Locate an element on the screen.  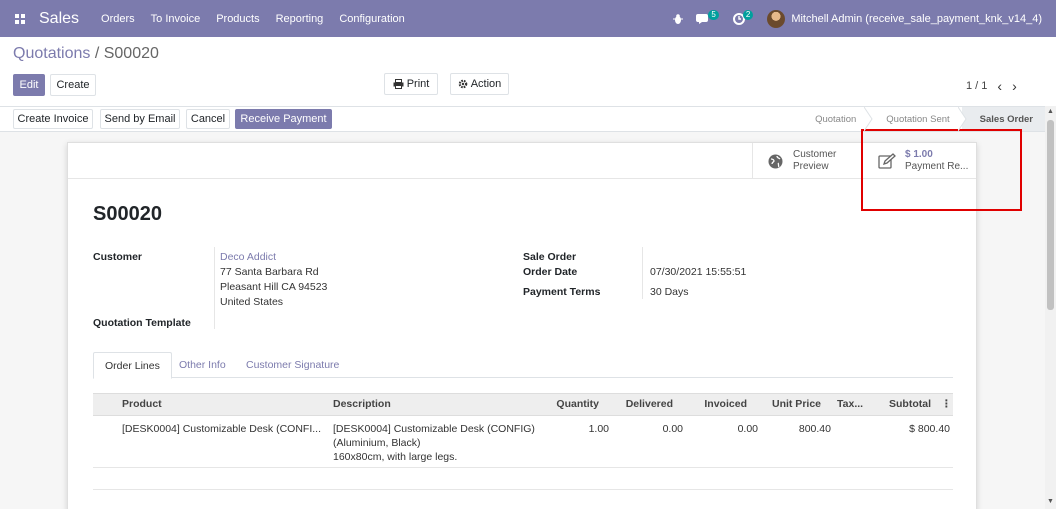
column-unit-price: Unit Price is located at coordinates (786, 404).